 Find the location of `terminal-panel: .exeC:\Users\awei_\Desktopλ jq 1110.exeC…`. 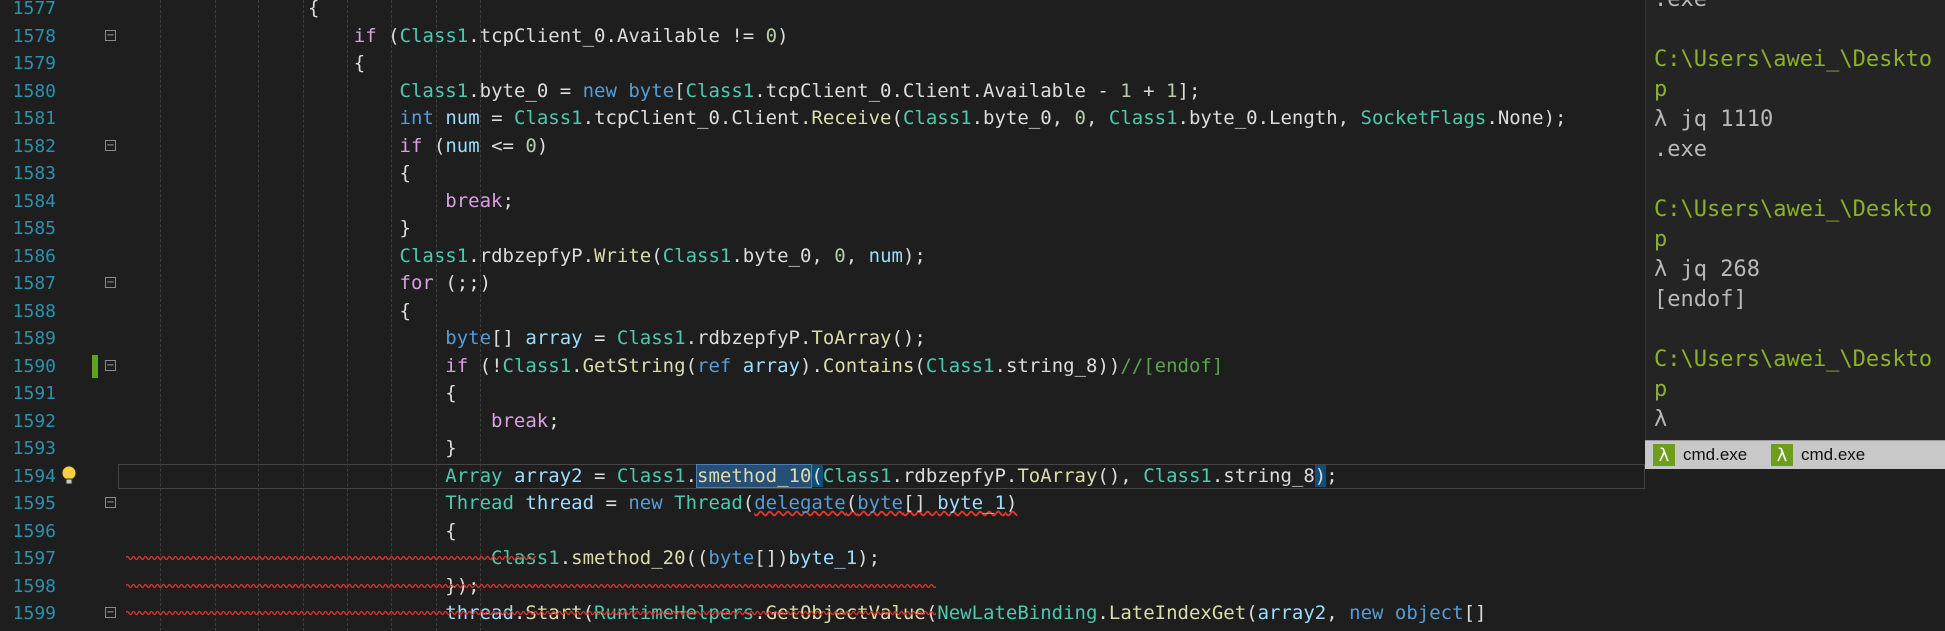

terminal-panel: .exeC:\Users\awei_\Desktopλ jq 1110.exeC… is located at coordinates (1795, 220).